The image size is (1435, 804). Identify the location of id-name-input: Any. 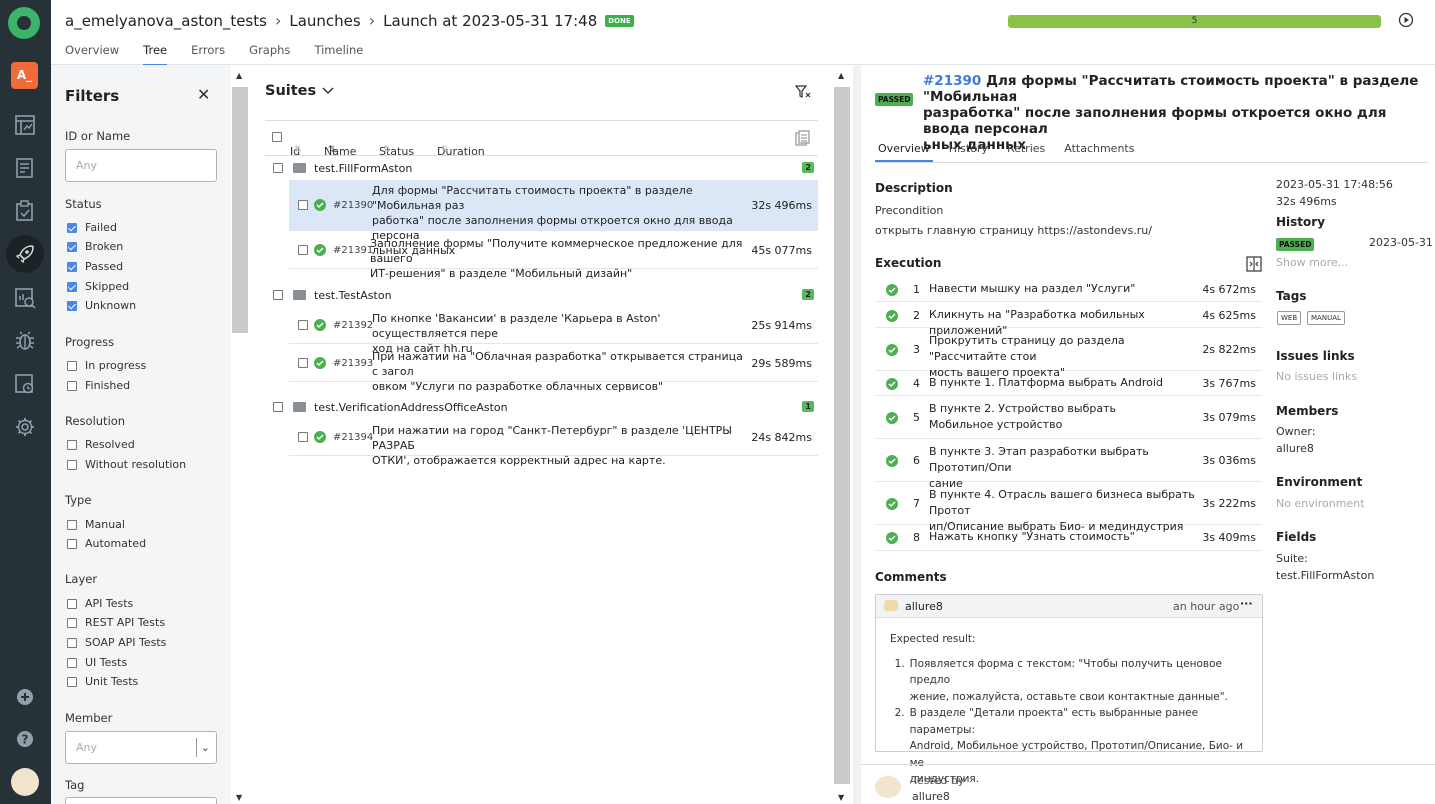
(141, 165).